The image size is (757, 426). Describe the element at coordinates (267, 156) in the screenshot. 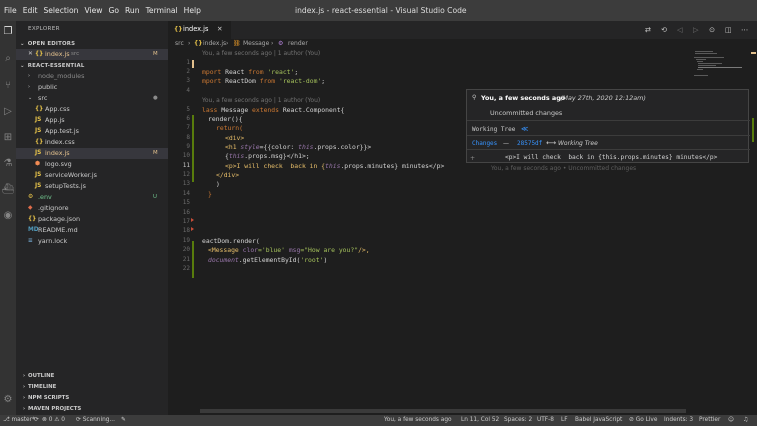

I see `code-line-10: {this.props.msg}</h1>;` at that location.